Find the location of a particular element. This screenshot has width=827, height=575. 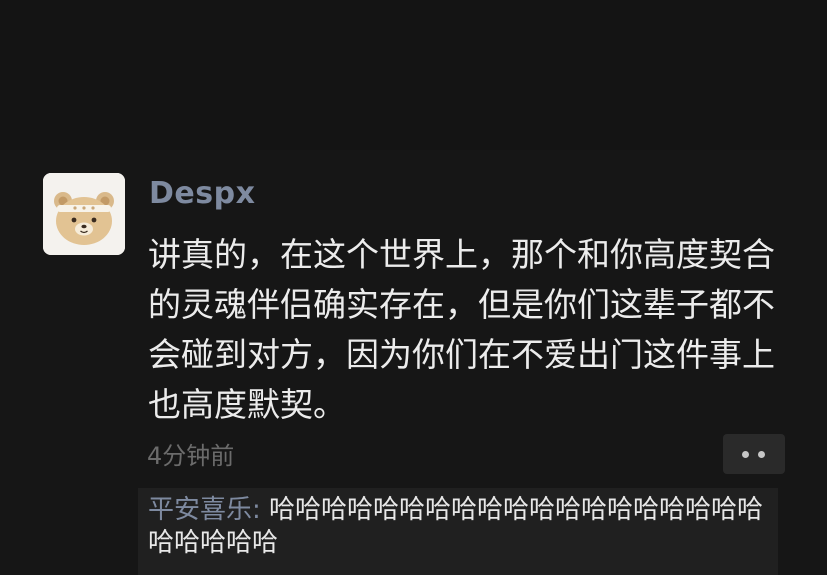

more-options-button is located at coordinates (754, 454).